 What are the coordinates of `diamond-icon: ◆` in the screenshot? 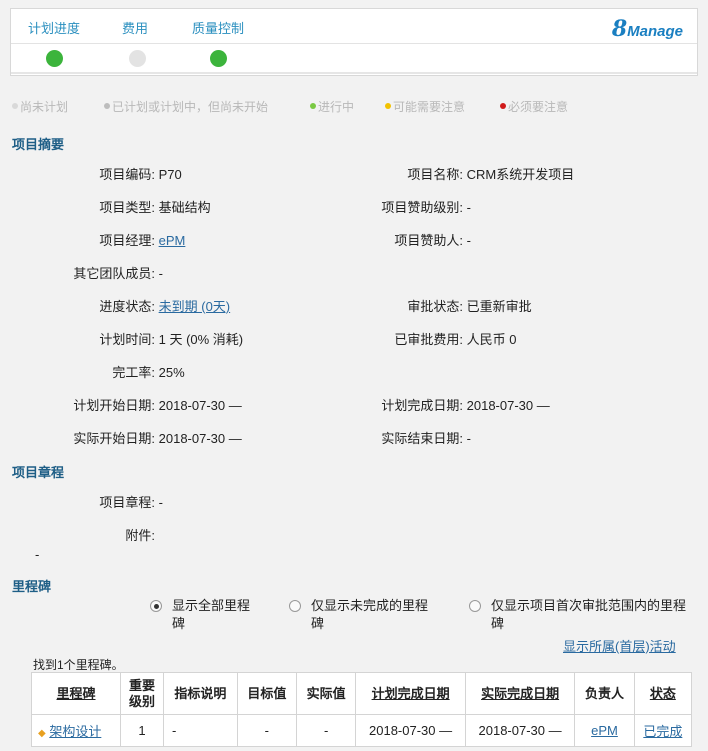 It's located at (42, 733).